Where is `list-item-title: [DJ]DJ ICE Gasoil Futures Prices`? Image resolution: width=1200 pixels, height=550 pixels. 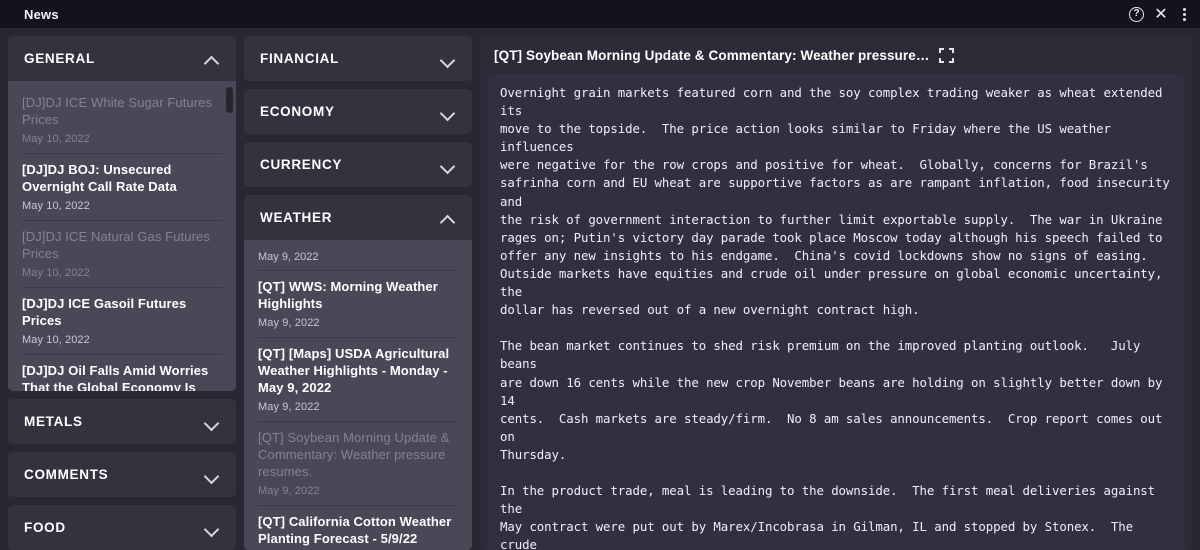
list-item-title: [DJ]DJ ICE Gasoil Futures Prices is located at coordinates (104, 312).